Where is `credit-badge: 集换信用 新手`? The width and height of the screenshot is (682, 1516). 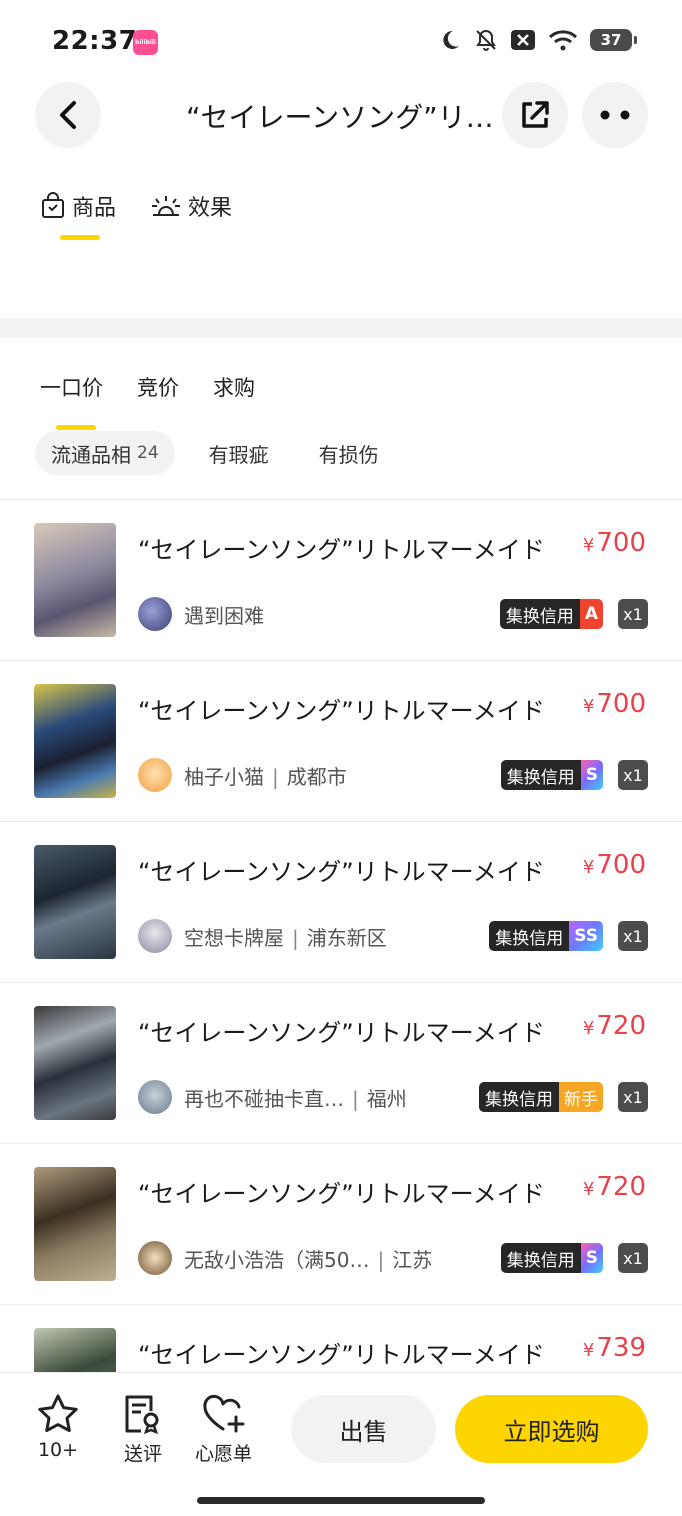 credit-badge: 集换信用 新手 is located at coordinates (541, 1097).